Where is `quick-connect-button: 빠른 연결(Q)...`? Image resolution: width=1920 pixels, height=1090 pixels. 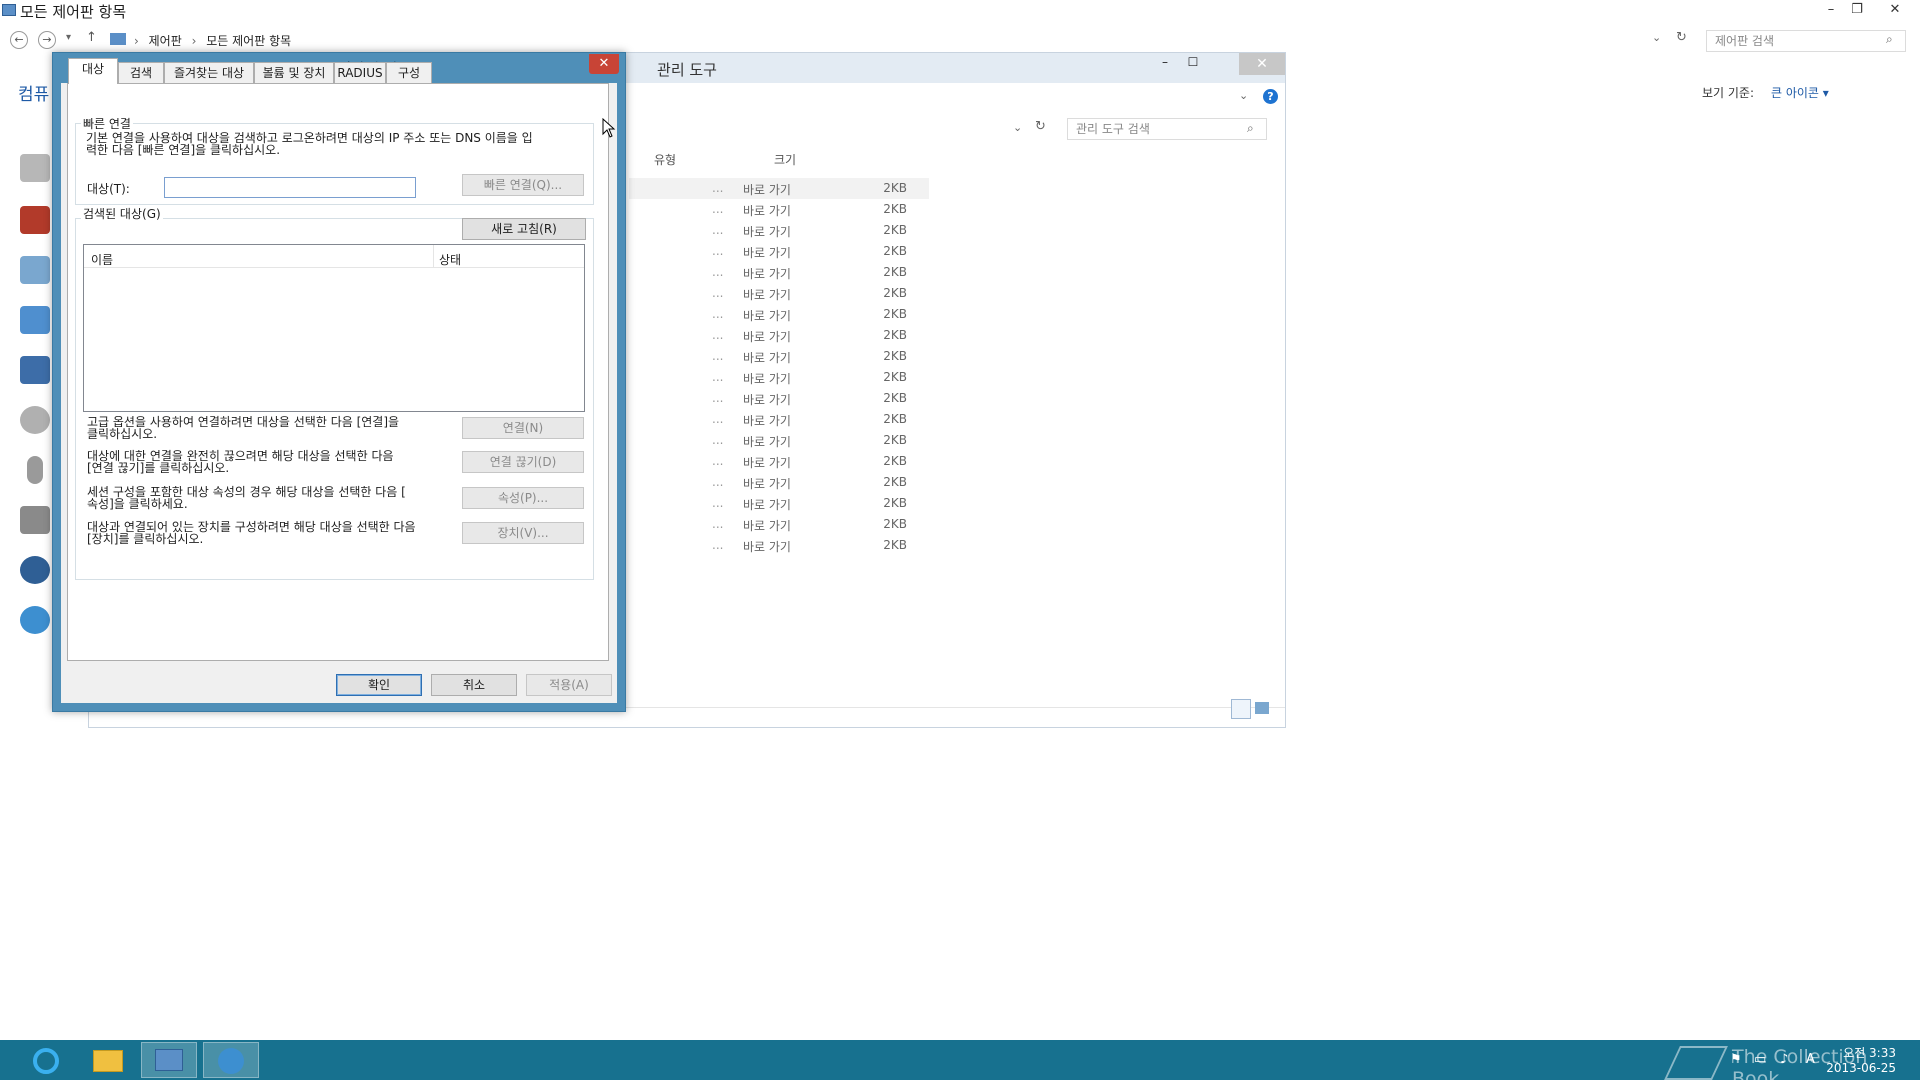 quick-connect-button: 빠른 연결(Q)... is located at coordinates (523, 185).